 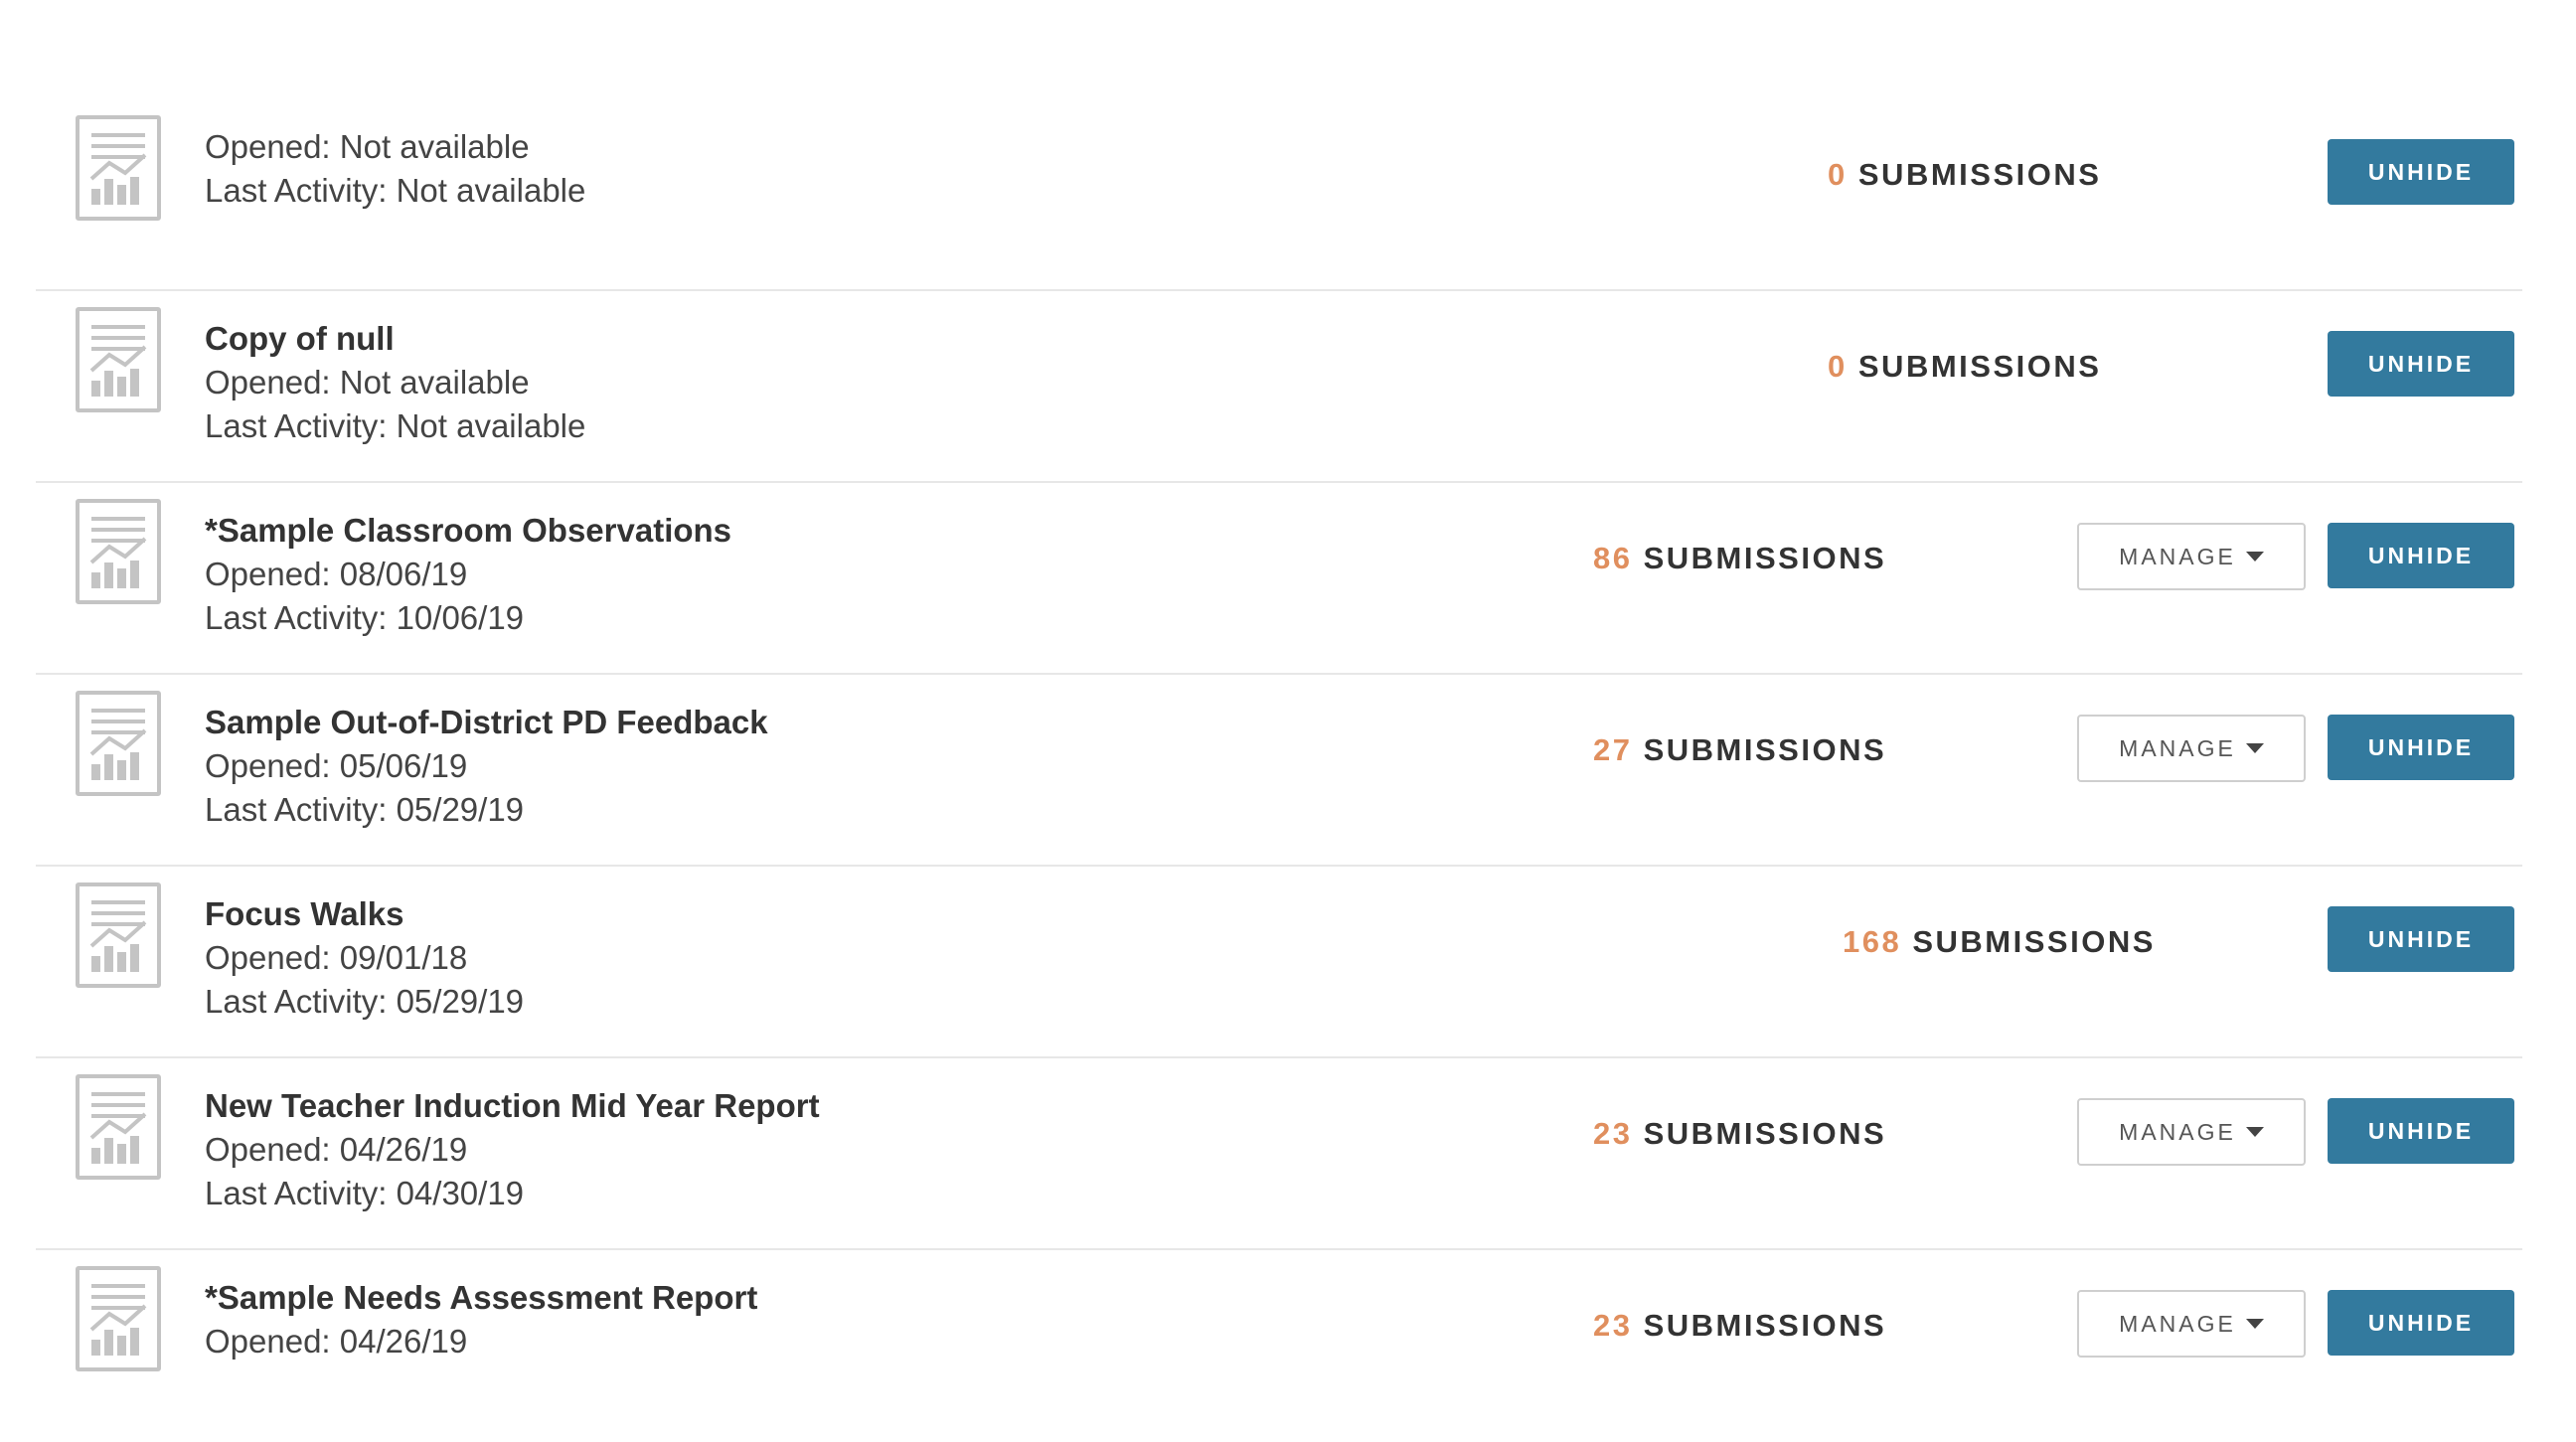 I want to click on form-title: Copy of null, so click(x=395, y=339).